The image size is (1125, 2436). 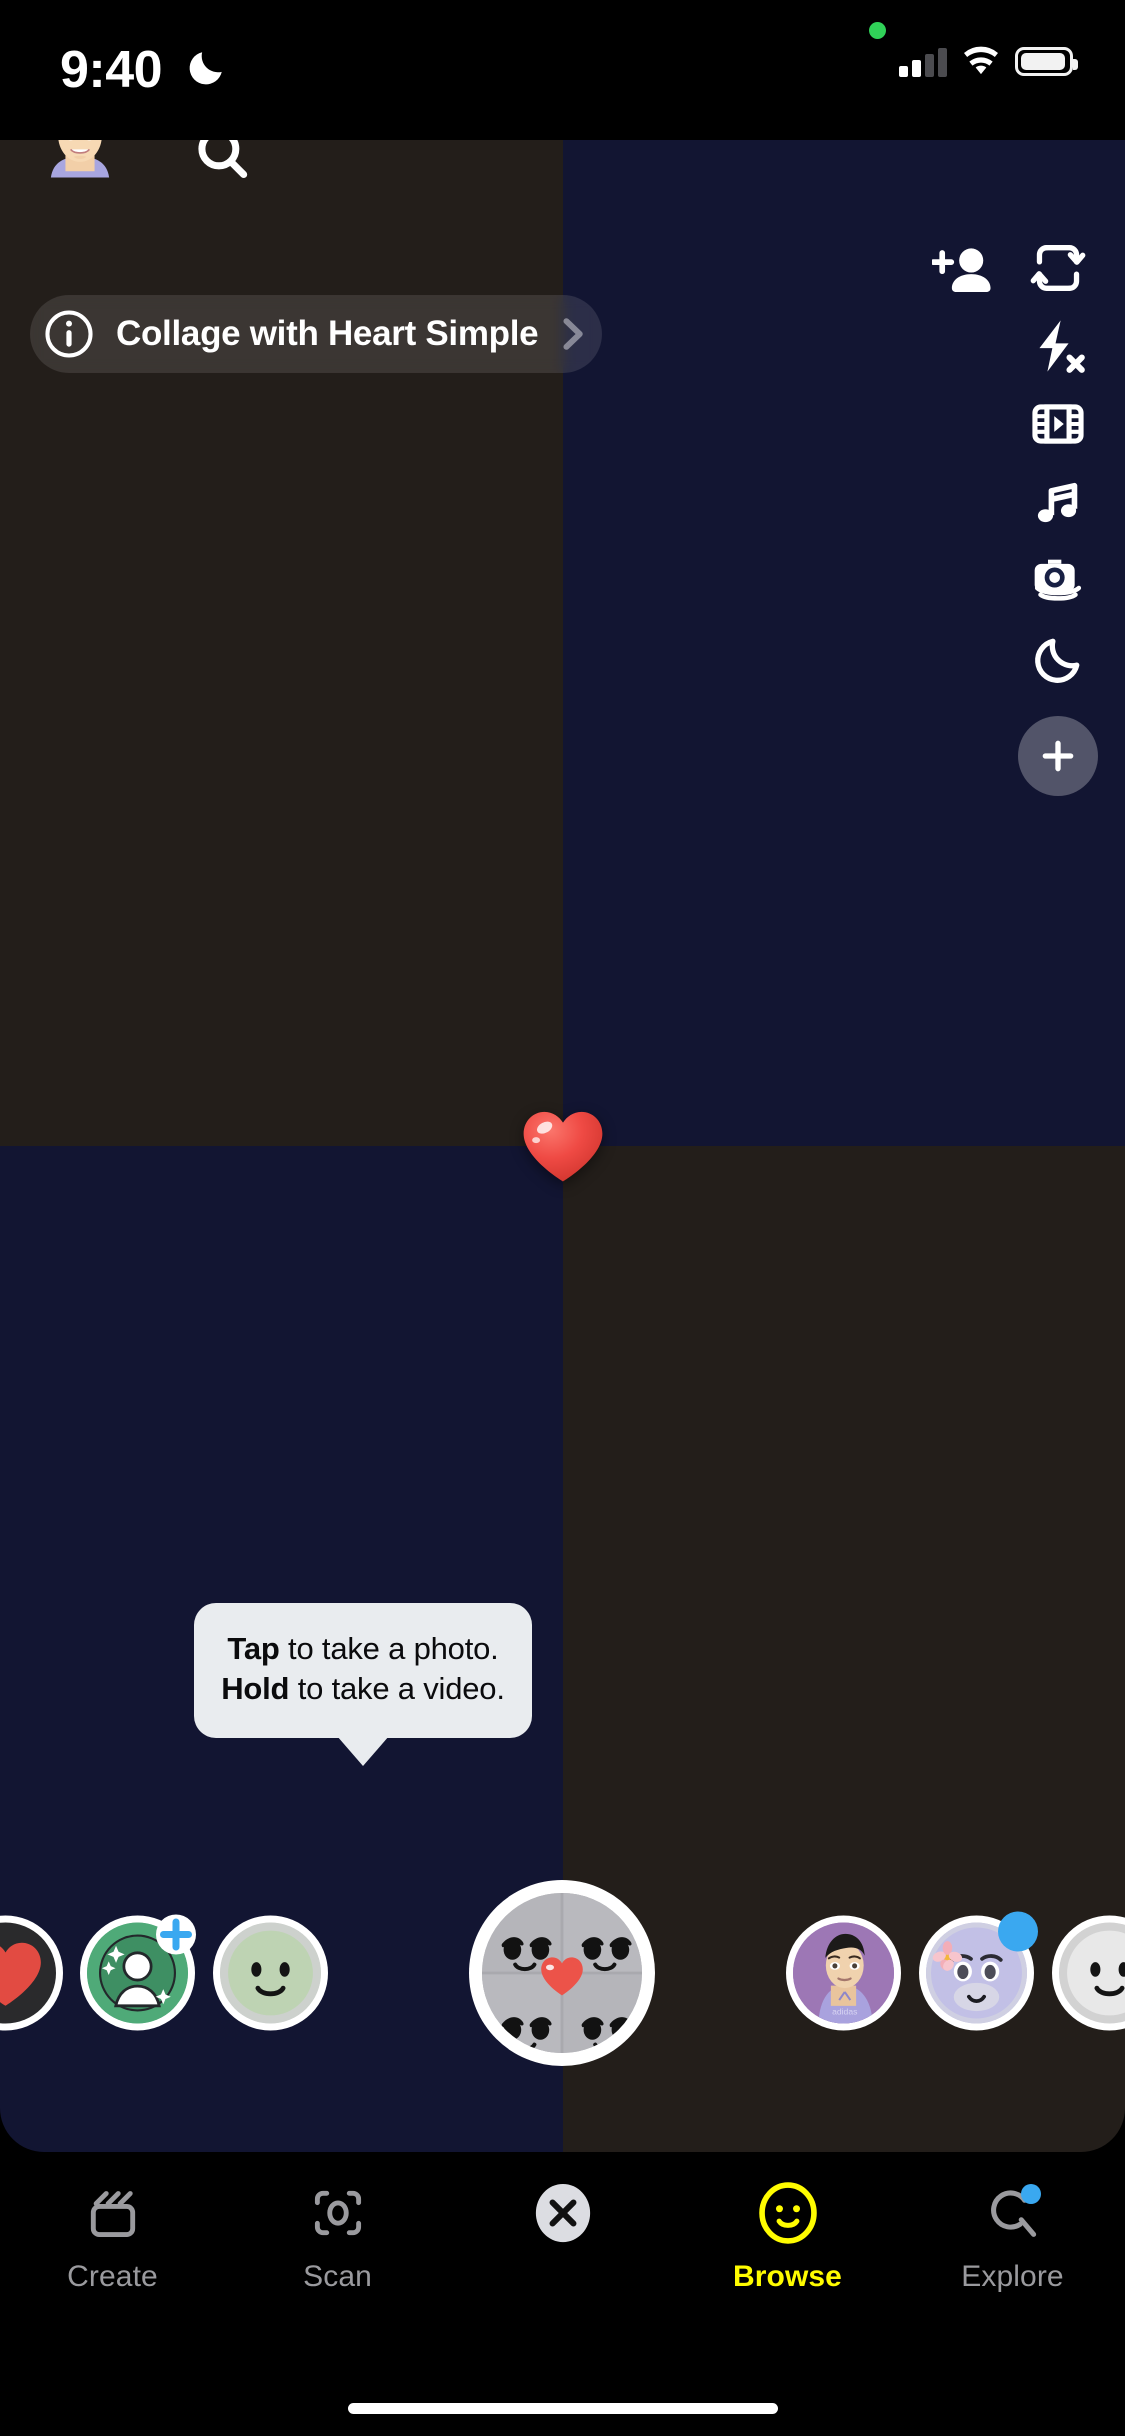 I want to click on home-indicator, so click(x=562, y=2408).